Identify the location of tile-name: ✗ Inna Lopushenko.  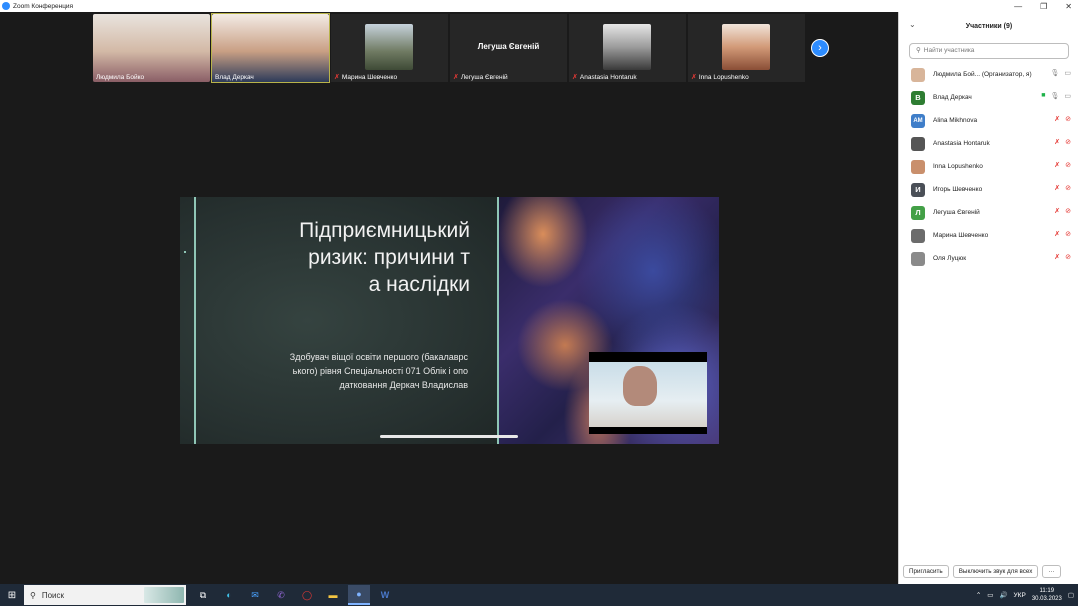
(720, 77).